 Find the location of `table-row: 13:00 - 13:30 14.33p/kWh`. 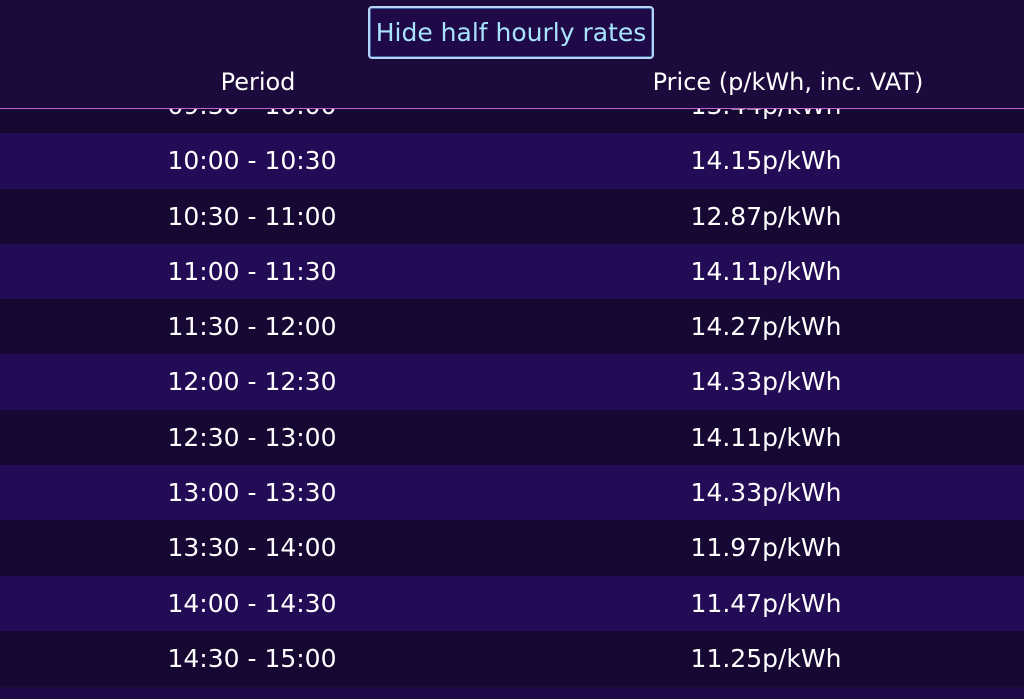

table-row: 13:00 - 13:30 14.33p/kWh is located at coordinates (512, 493).